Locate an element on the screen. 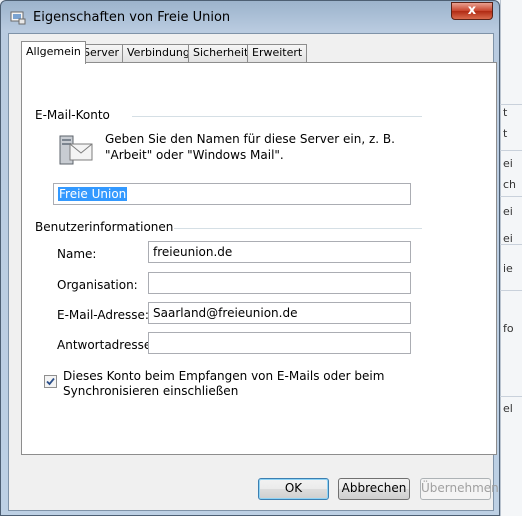 The image size is (522, 516). title-bar: Eigenschaften von Freie Union x is located at coordinates (250, 17).